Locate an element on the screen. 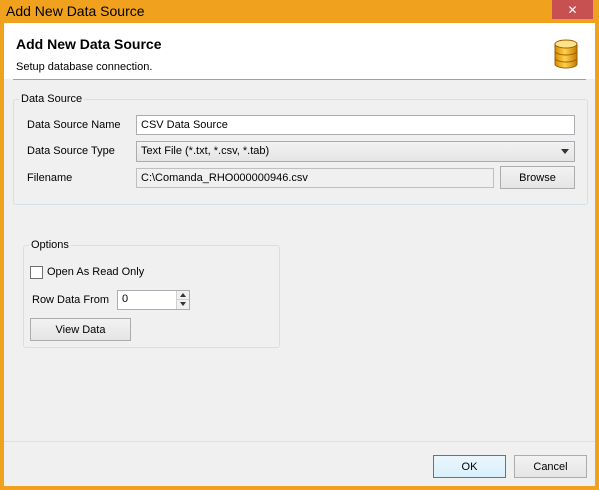 The height and width of the screenshot is (490, 599). open-read-only-label: Open As Read Only is located at coordinates (95, 272).